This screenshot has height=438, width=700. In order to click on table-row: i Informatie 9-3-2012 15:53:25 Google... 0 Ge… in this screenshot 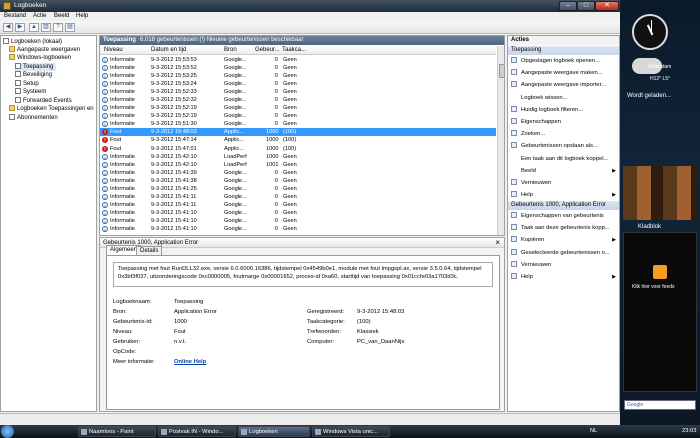, I will do `click(298, 76)`.